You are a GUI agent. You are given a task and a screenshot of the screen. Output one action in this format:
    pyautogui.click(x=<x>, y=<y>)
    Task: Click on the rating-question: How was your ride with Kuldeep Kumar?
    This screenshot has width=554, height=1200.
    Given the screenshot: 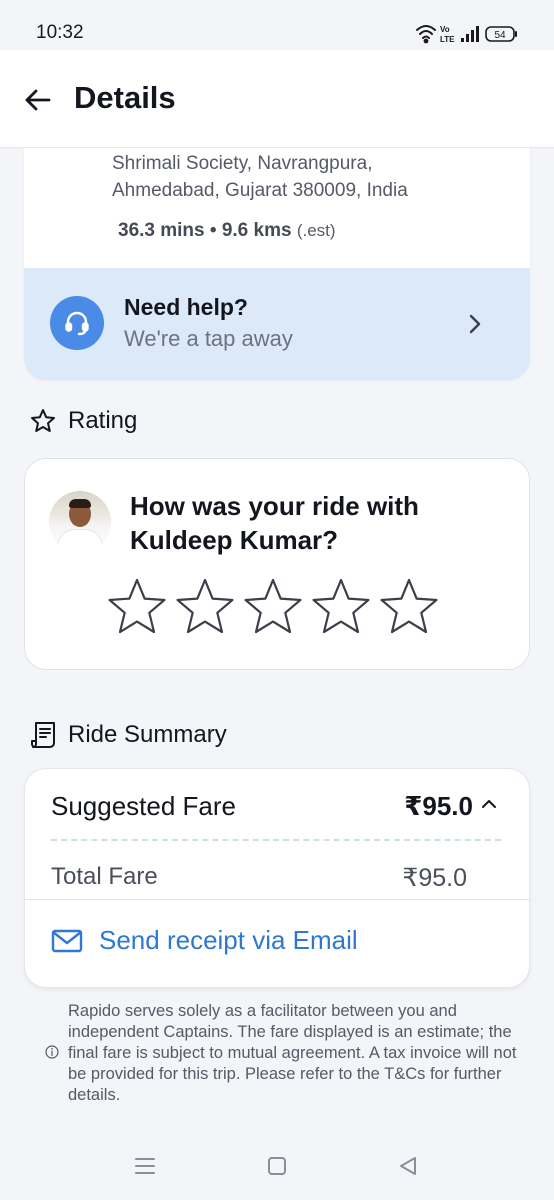 What is the action you would take?
    pyautogui.click(x=274, y=523)
    